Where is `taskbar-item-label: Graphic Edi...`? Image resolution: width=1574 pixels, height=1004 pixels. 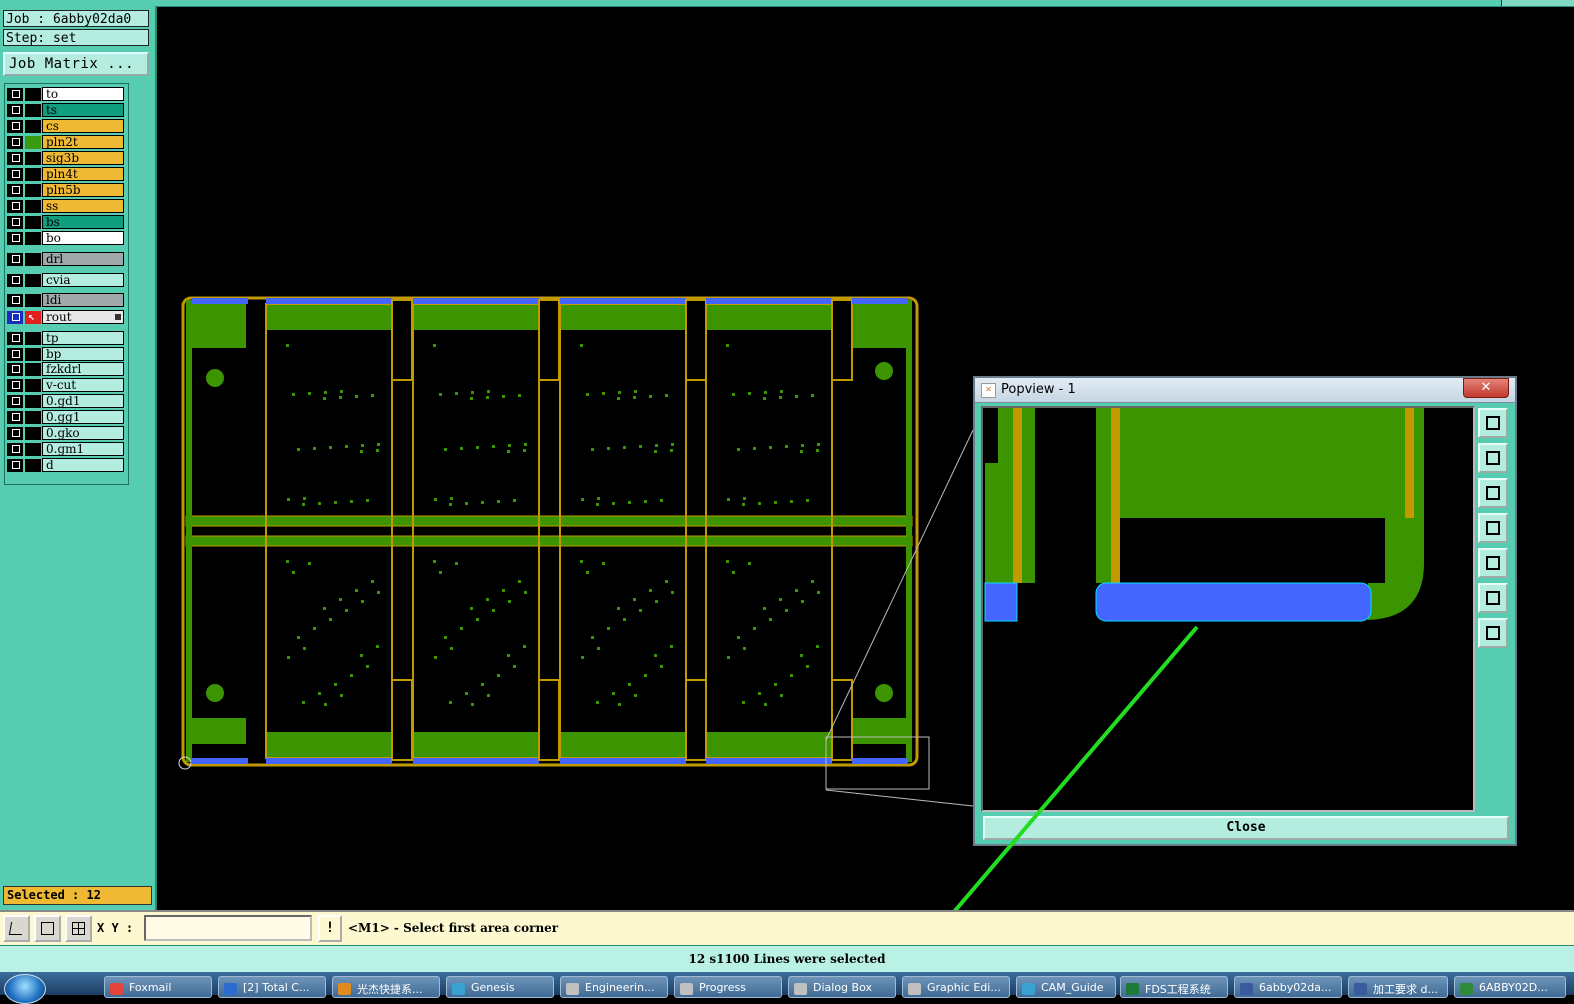 taskbar-item-label: Graphic Edi... is located at coordinates (964, 987).